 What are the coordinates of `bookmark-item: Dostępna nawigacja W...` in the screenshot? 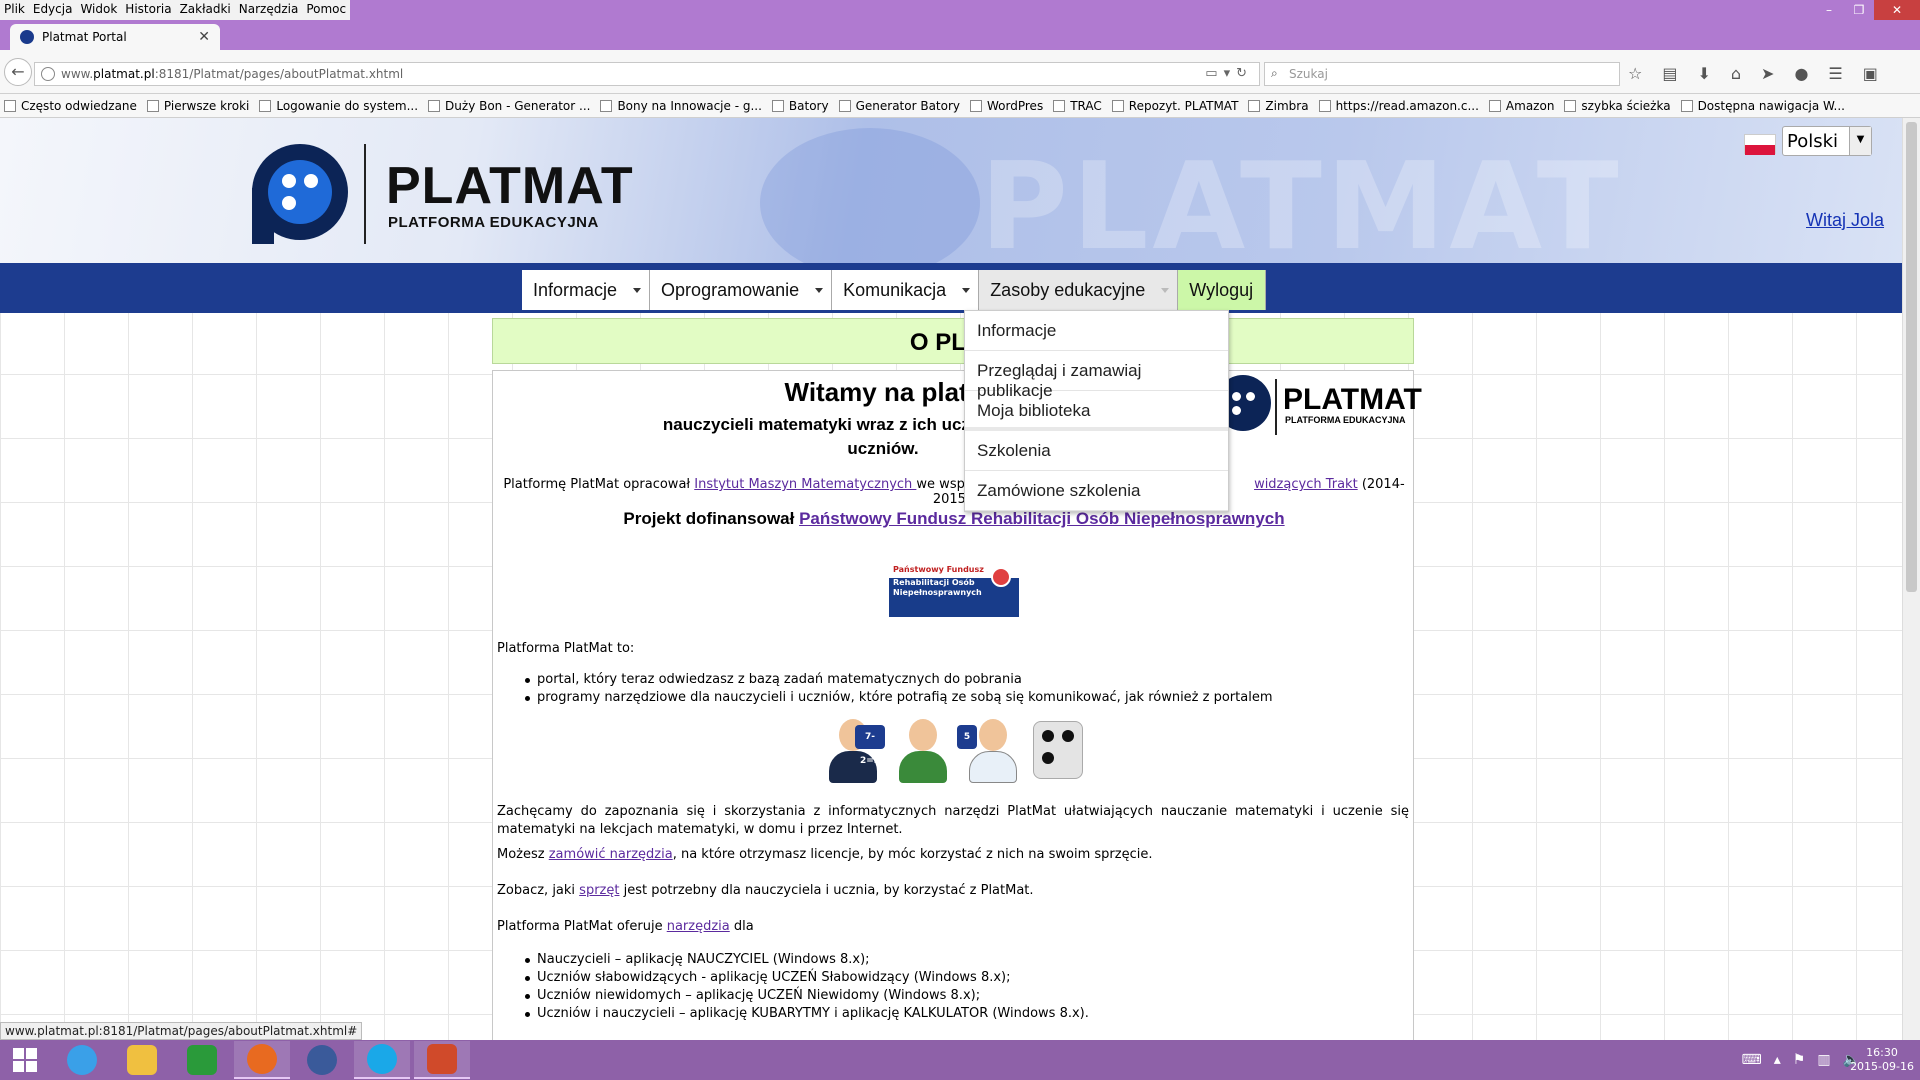 It's located at (1762, 106).